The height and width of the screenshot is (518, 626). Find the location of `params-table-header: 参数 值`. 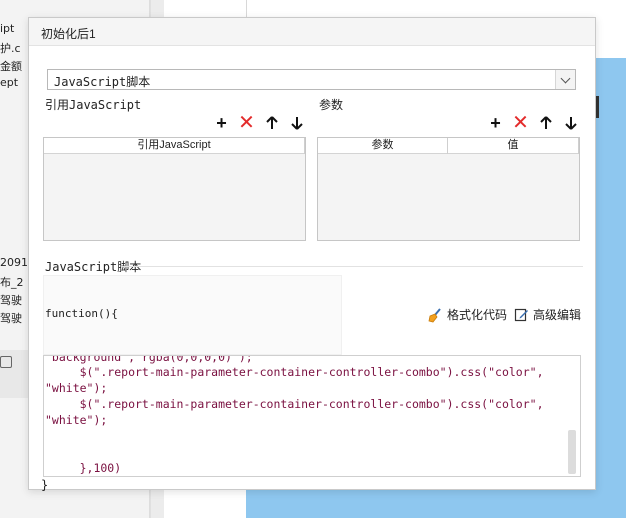

params-table-header: 参数 值 is located at coordinates (448, 146).